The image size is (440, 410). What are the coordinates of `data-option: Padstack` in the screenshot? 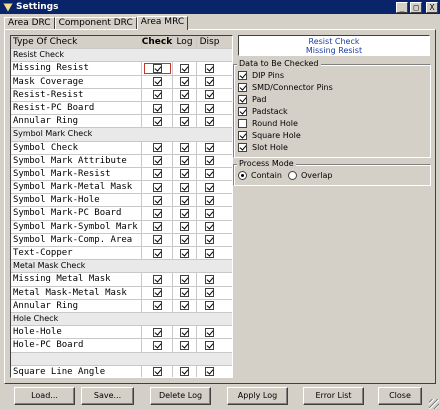 It's located at (263, 111).